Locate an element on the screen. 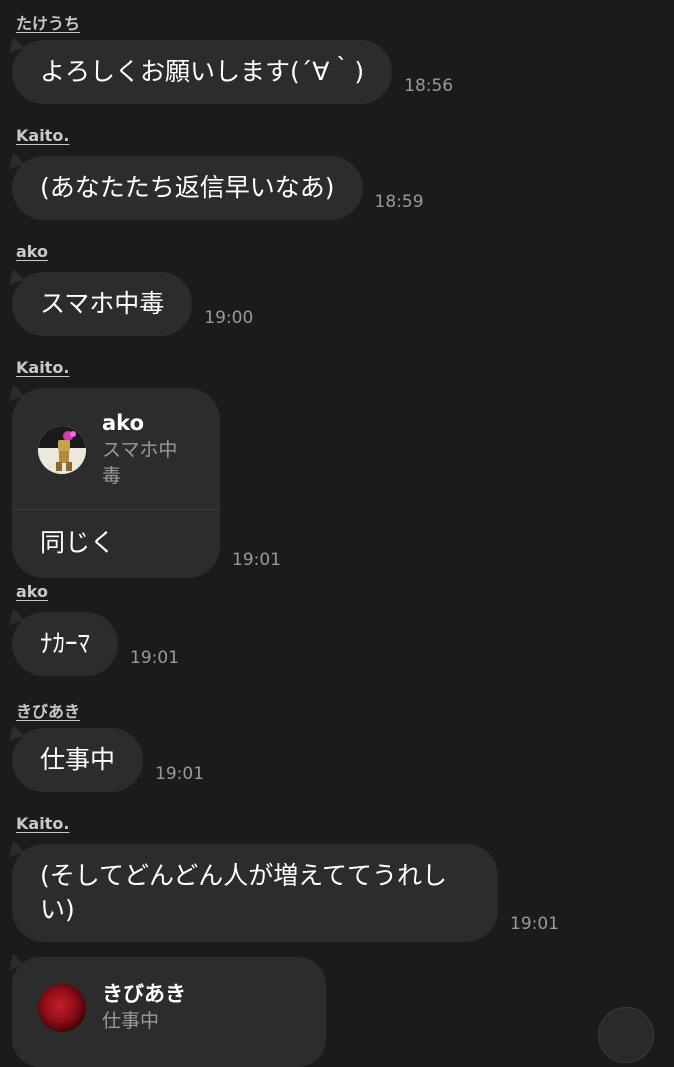 The image size is (674, 1067). message-bubble: スマホ中毒 is located at coordinates (102, 304).